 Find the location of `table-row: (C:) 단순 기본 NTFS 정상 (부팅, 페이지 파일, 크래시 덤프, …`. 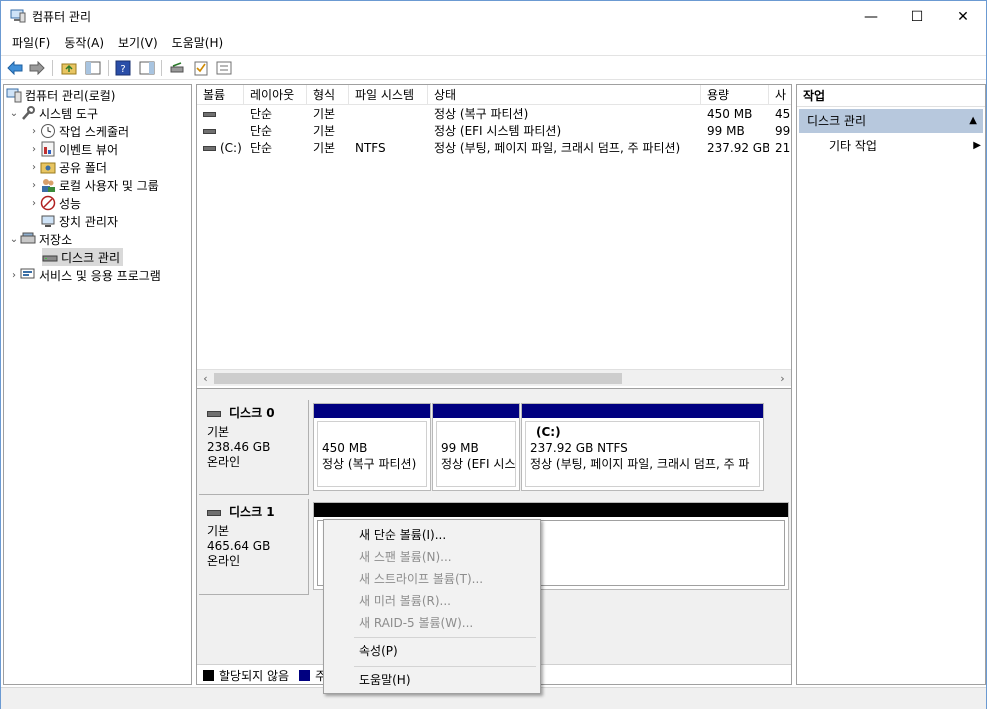

table-row: (C:) 단순 기본 NTFS 정상 (부팅, 페이지 파일, 크래시 덤프, … is located at coordinates (494, 148).